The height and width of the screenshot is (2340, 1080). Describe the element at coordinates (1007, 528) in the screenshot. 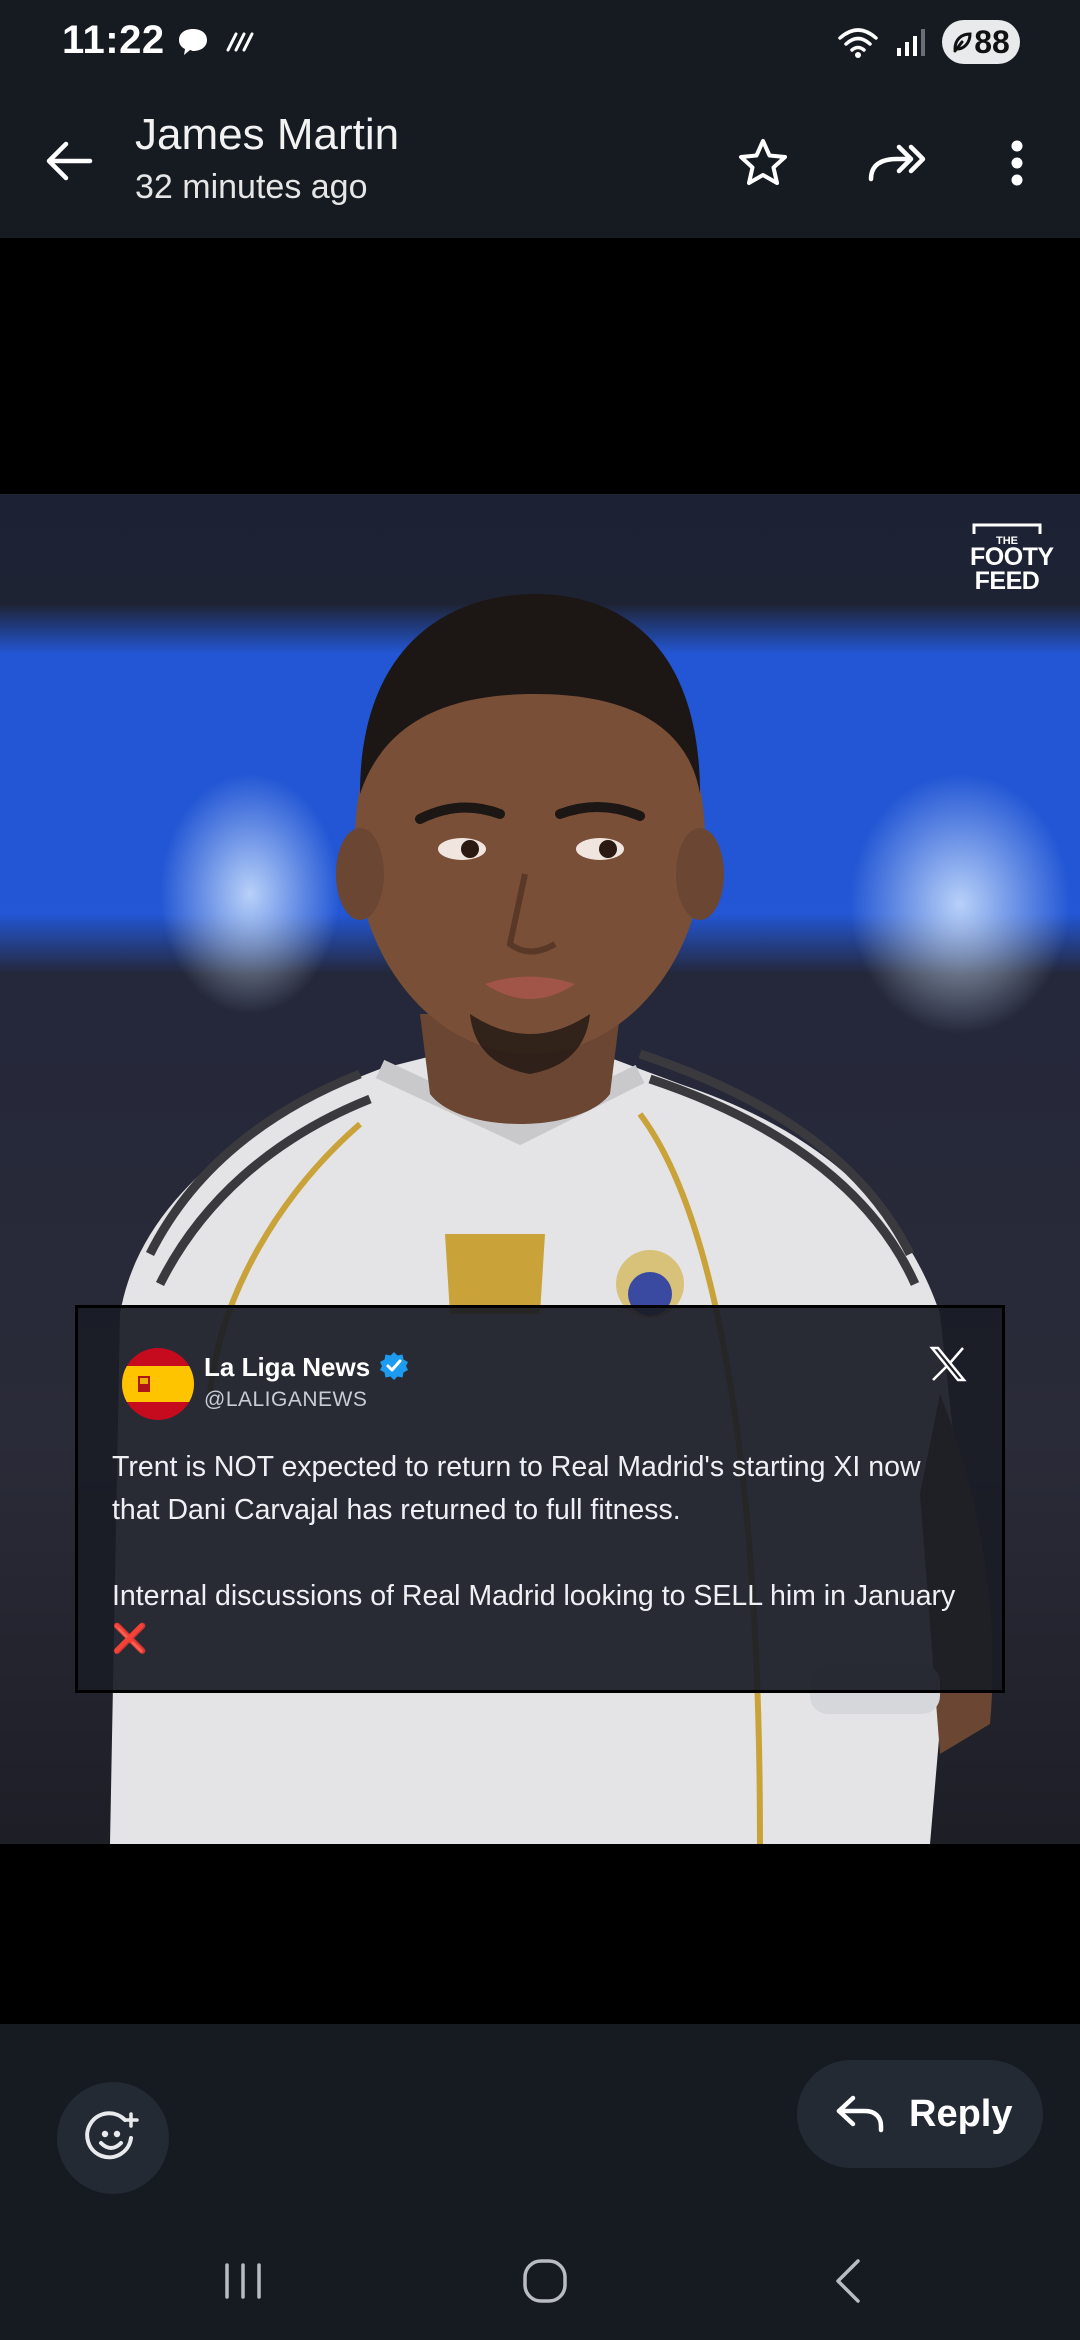

I see `logo-frame-icon` at that location.